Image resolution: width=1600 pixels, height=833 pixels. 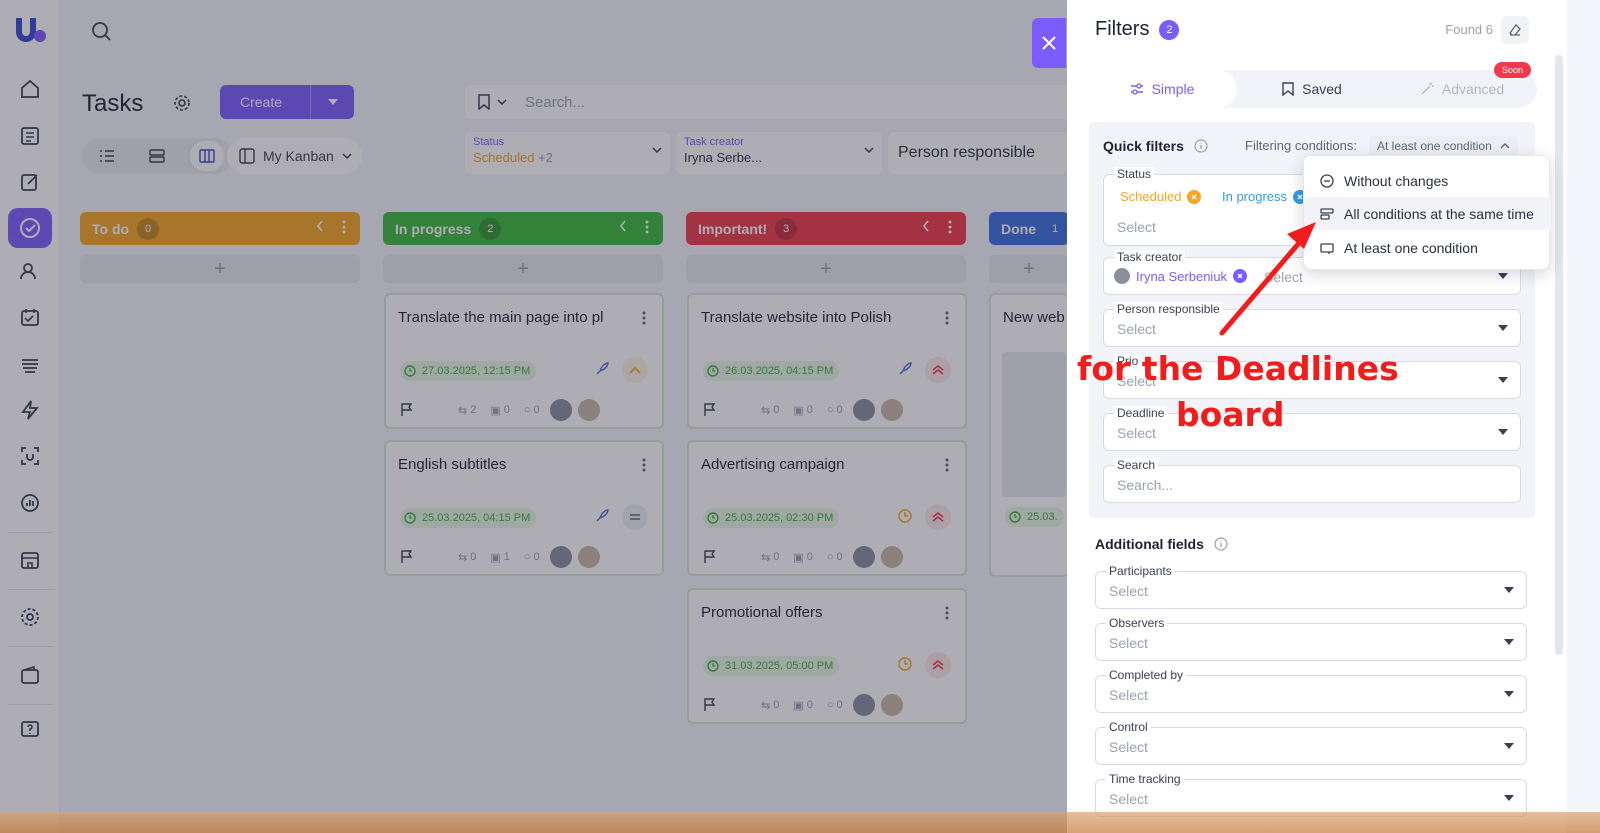 I want to click on participants-field-label: Participants, so click(x=1140, y=571).